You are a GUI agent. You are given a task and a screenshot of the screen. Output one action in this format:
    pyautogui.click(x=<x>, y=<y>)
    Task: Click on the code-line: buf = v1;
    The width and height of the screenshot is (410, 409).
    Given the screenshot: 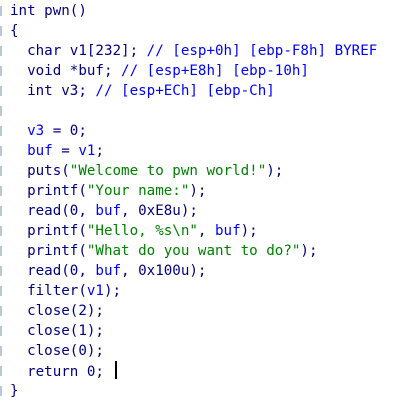 What is the action you would take?
    pyautogui.click(x=210, y=151)
    